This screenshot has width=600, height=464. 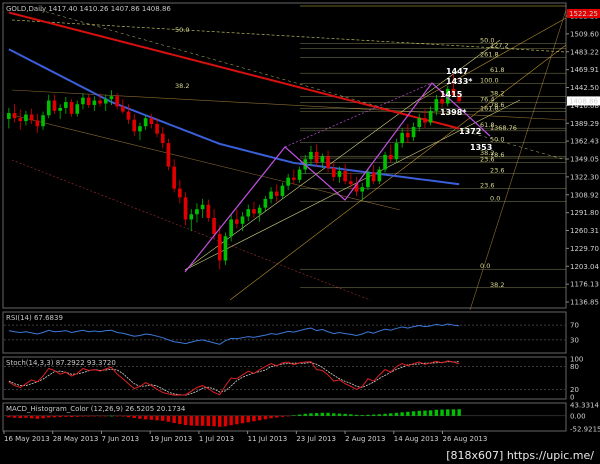 I want to click on pattern-annotation: 1447, so click(x=457, y=71).